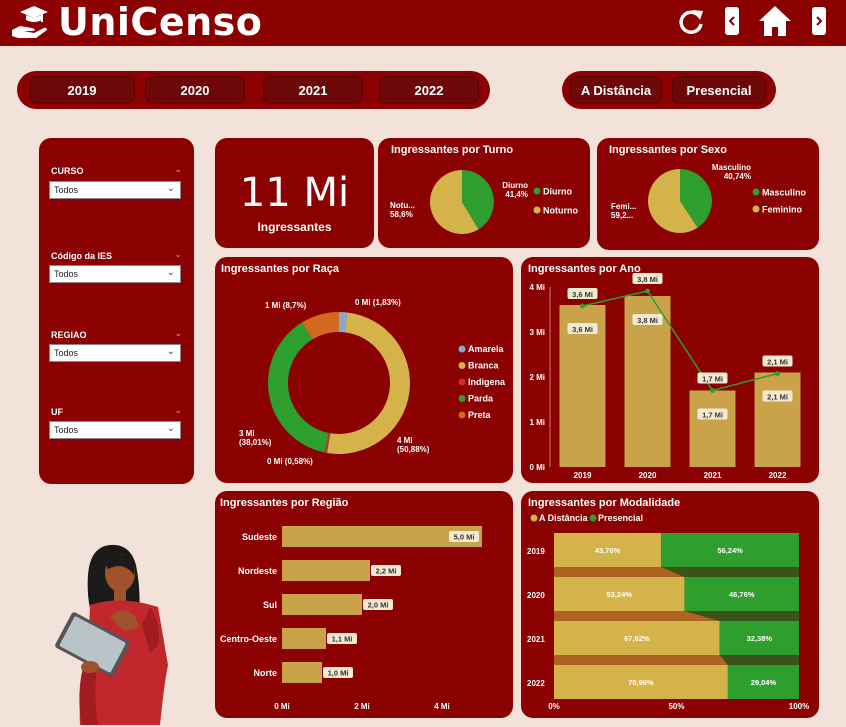  What do you see at coordinates (195, 90) in the screenshot?
I see `year-2020-button: 2020` at bounding box center [195, 90].